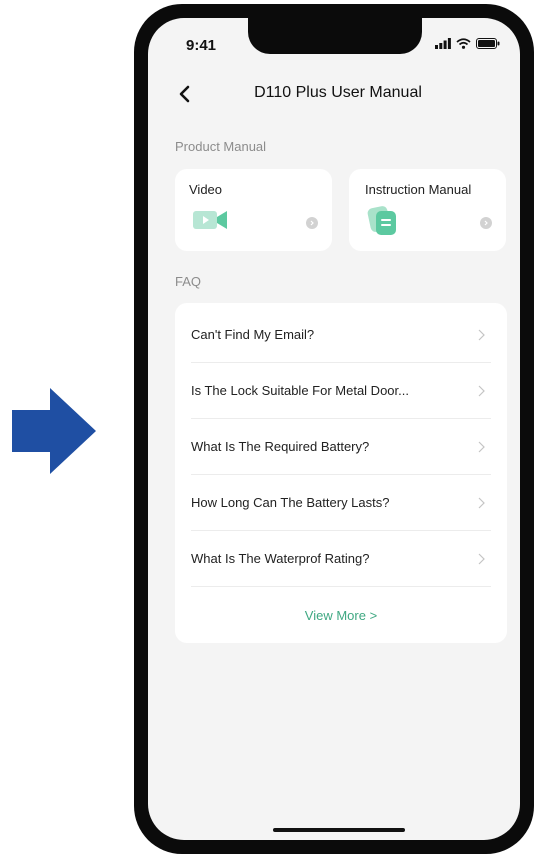  I want to click on faq-heading: FAQ, so click(188, 281).